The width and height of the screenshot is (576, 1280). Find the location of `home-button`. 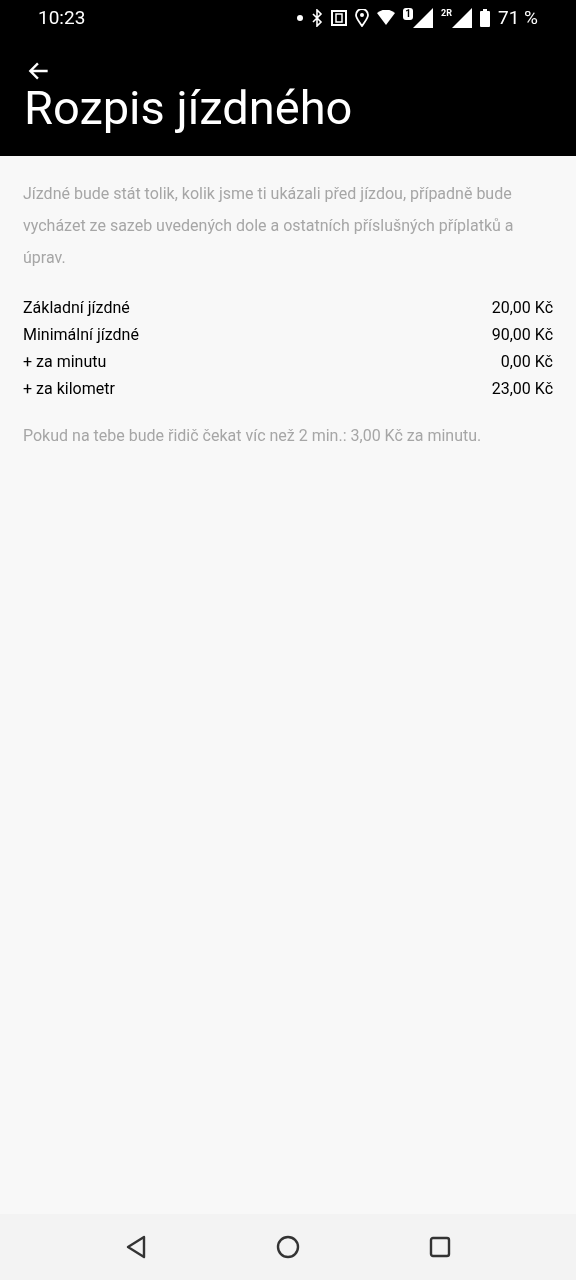

home-button is located at coordinates (288, 1247).